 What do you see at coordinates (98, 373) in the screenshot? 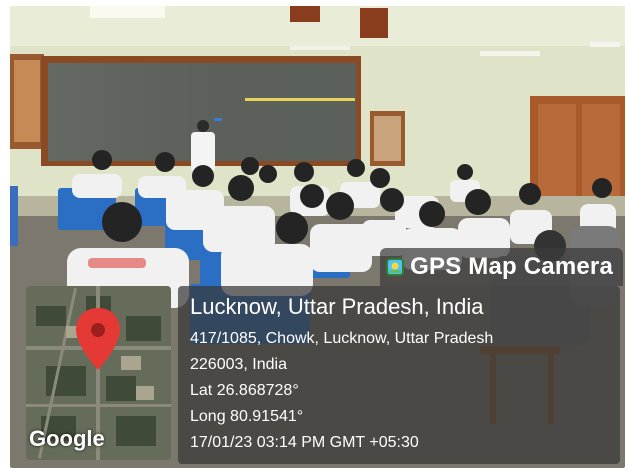
I see `map-thumbnail: Google` at bounding box center [98, 373].